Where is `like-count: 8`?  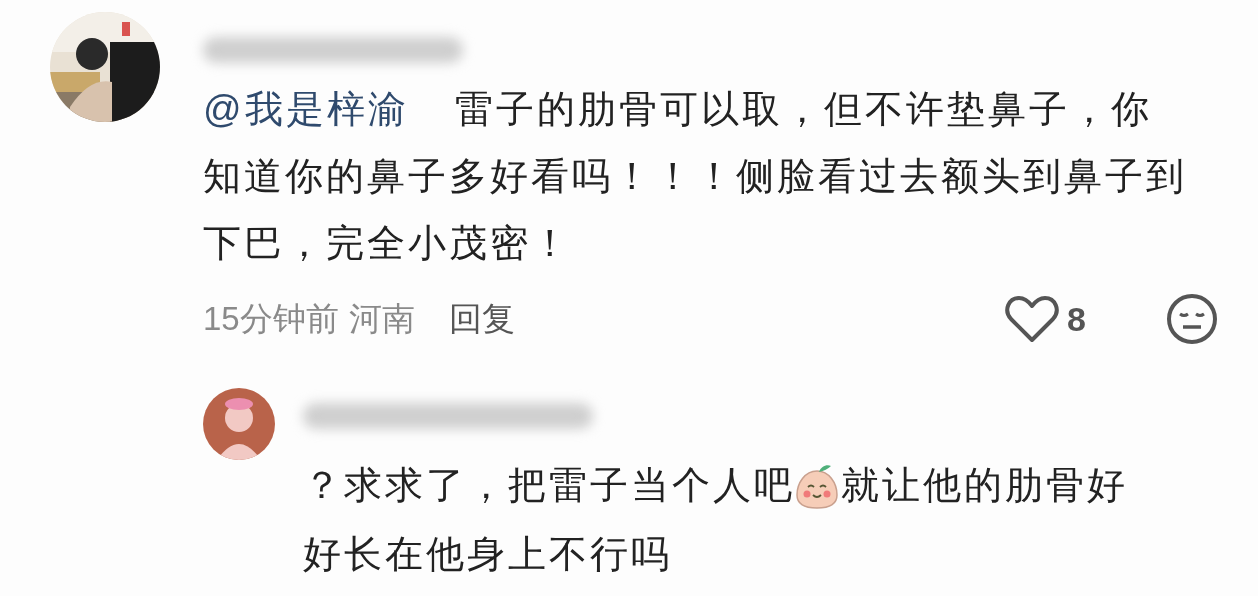
like-count: 8 is located at coordinates (1076, 319).